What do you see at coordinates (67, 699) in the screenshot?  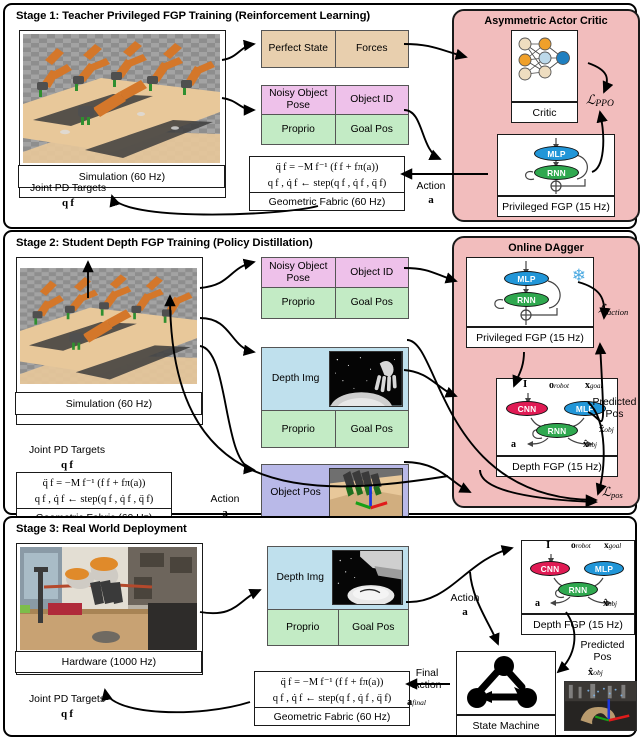 I see `stage3-joint-pd-label: Joint PD Targets` at bounding box center [67, 699].